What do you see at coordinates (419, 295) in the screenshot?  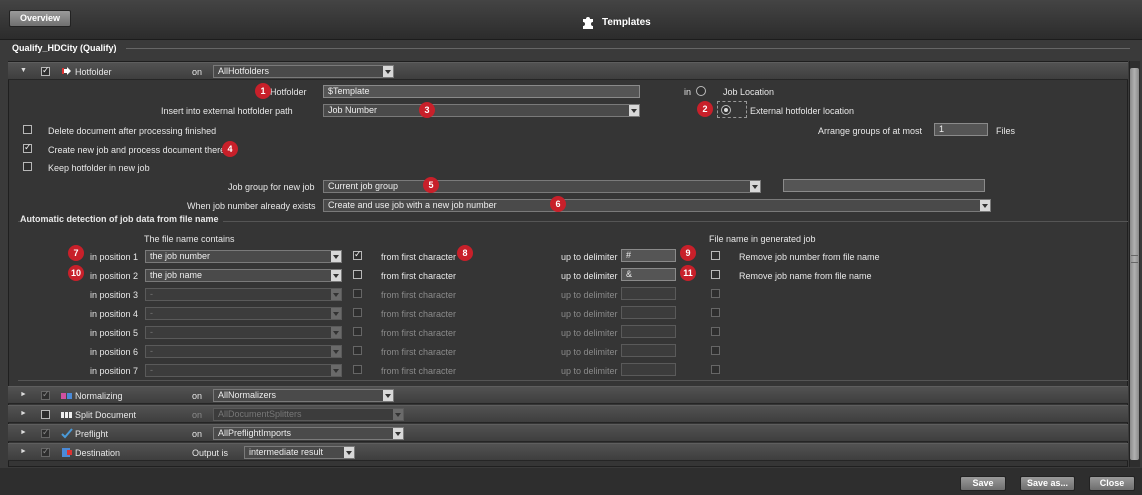 I see `position-3-from-label: from first character` at bounding box center [419, 295].